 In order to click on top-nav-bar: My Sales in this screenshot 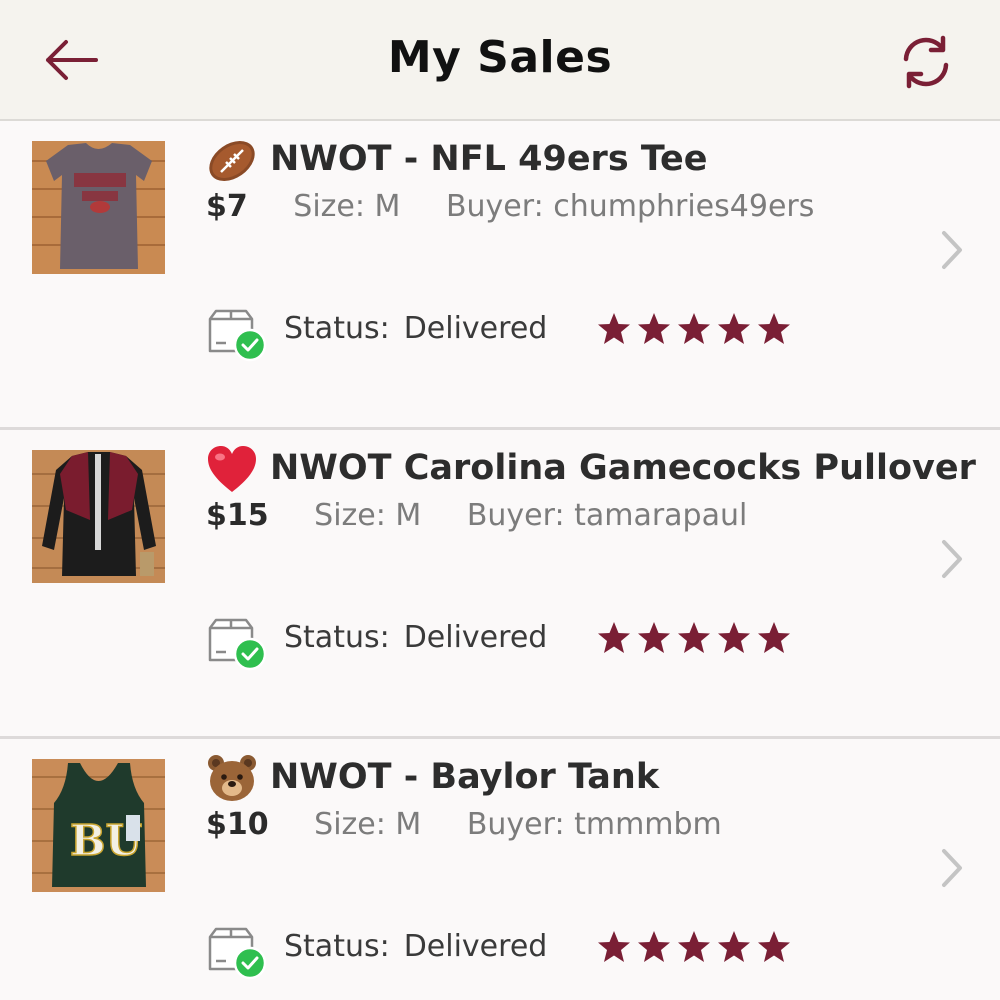, I will do `click(500, 60)`.